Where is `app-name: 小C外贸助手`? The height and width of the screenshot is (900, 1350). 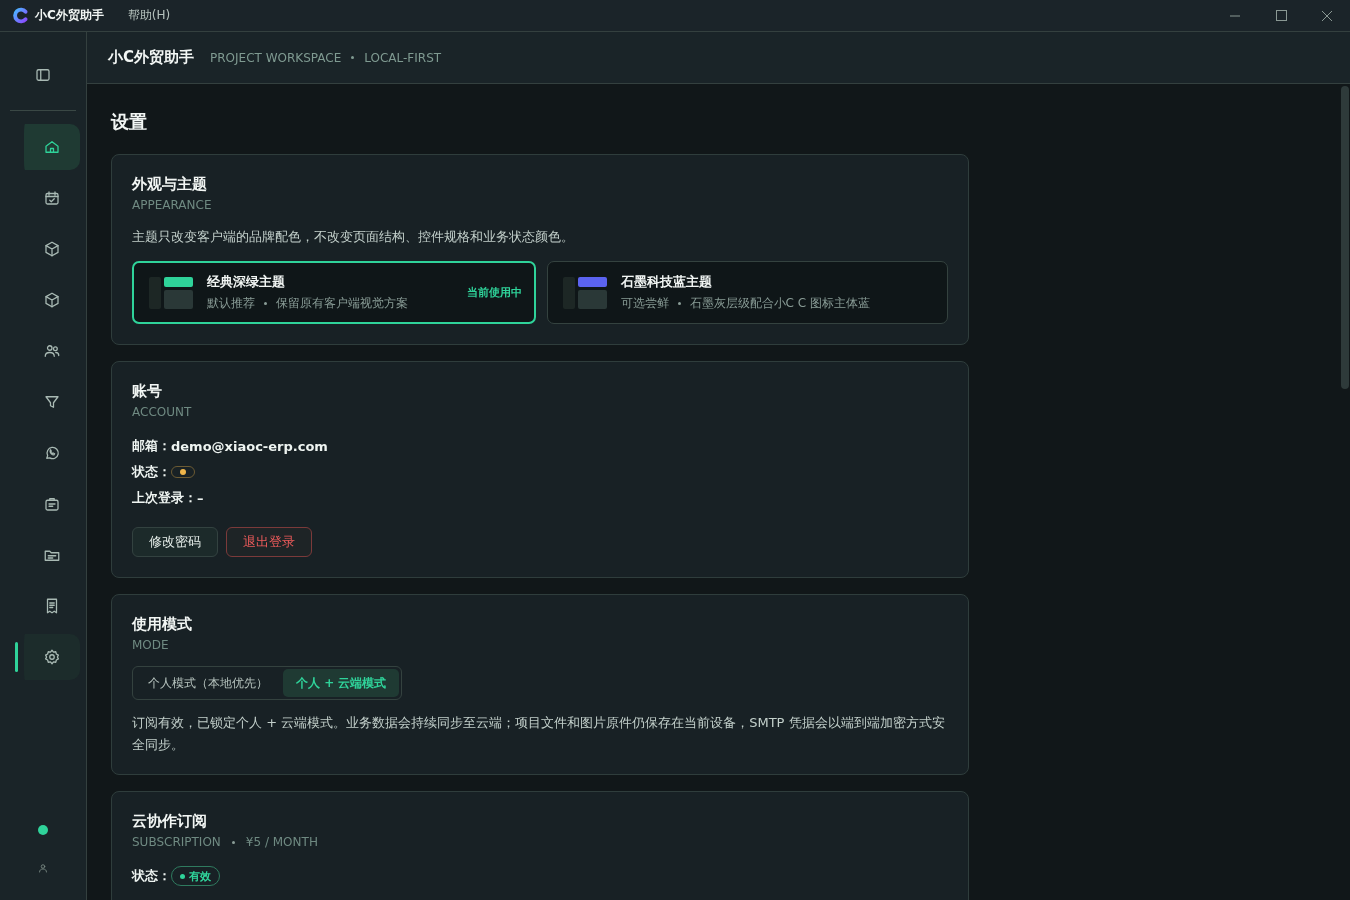
app-name: 小C外贸助手 is located at coordinates (69, 15).